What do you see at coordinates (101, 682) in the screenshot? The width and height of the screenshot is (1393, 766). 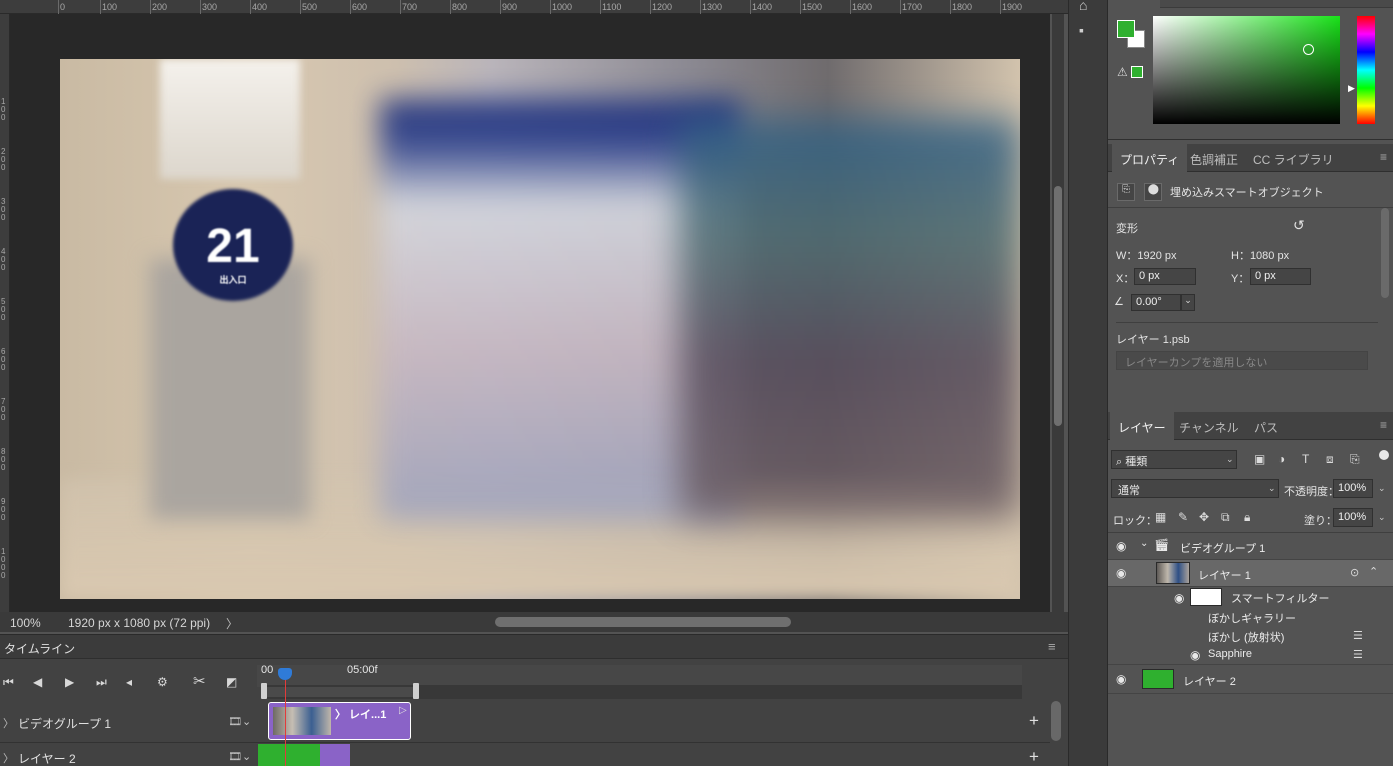 I see `next-frame-icon: ⏭` at bounding box center [101, 682].